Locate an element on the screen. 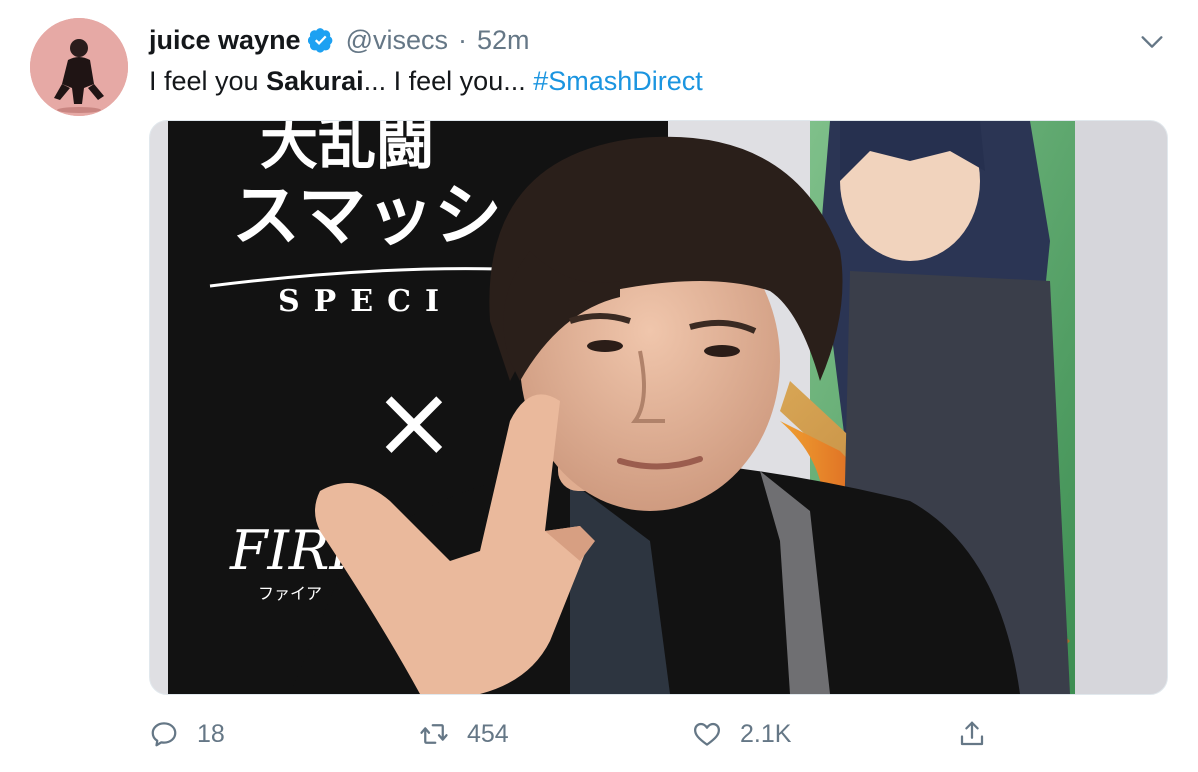 This screenshot has height=772, width=1198. avatar-image is located at coordinates (79, 67).